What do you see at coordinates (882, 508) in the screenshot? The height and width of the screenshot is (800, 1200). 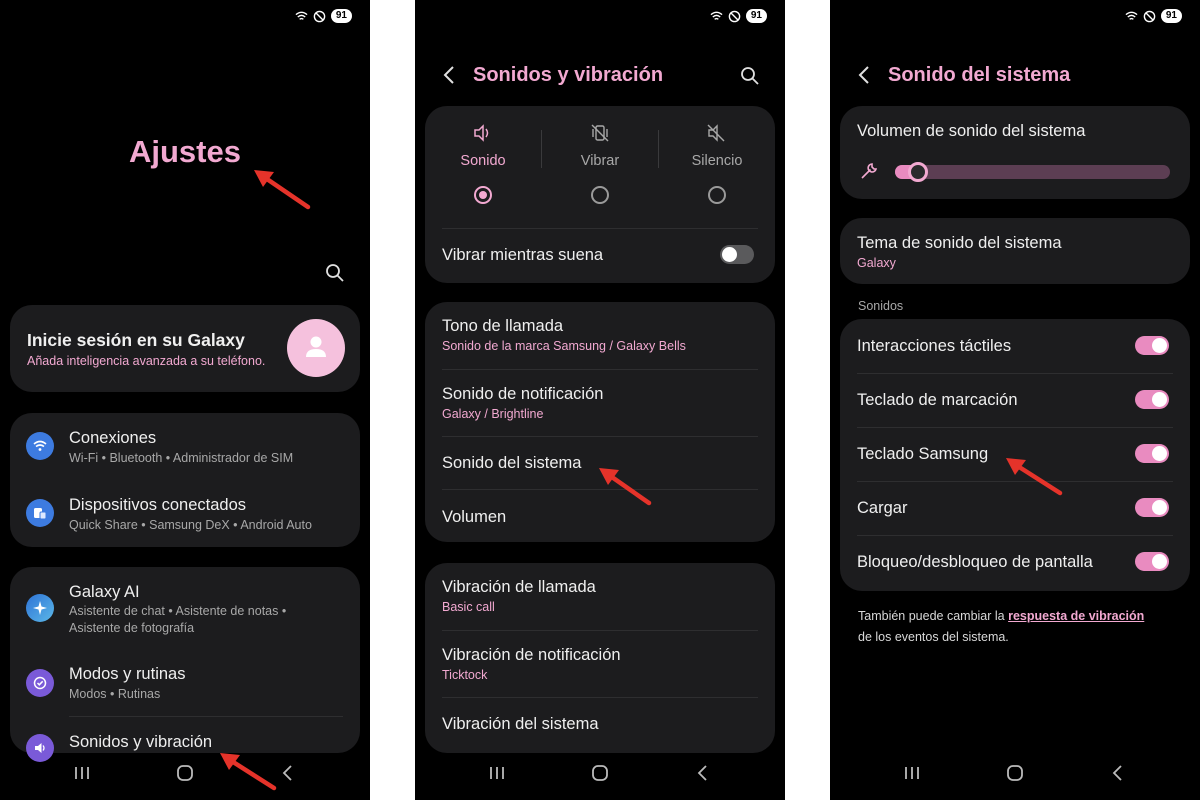 I see `toggle-label: Cargar` at bounding box center [882, 508].